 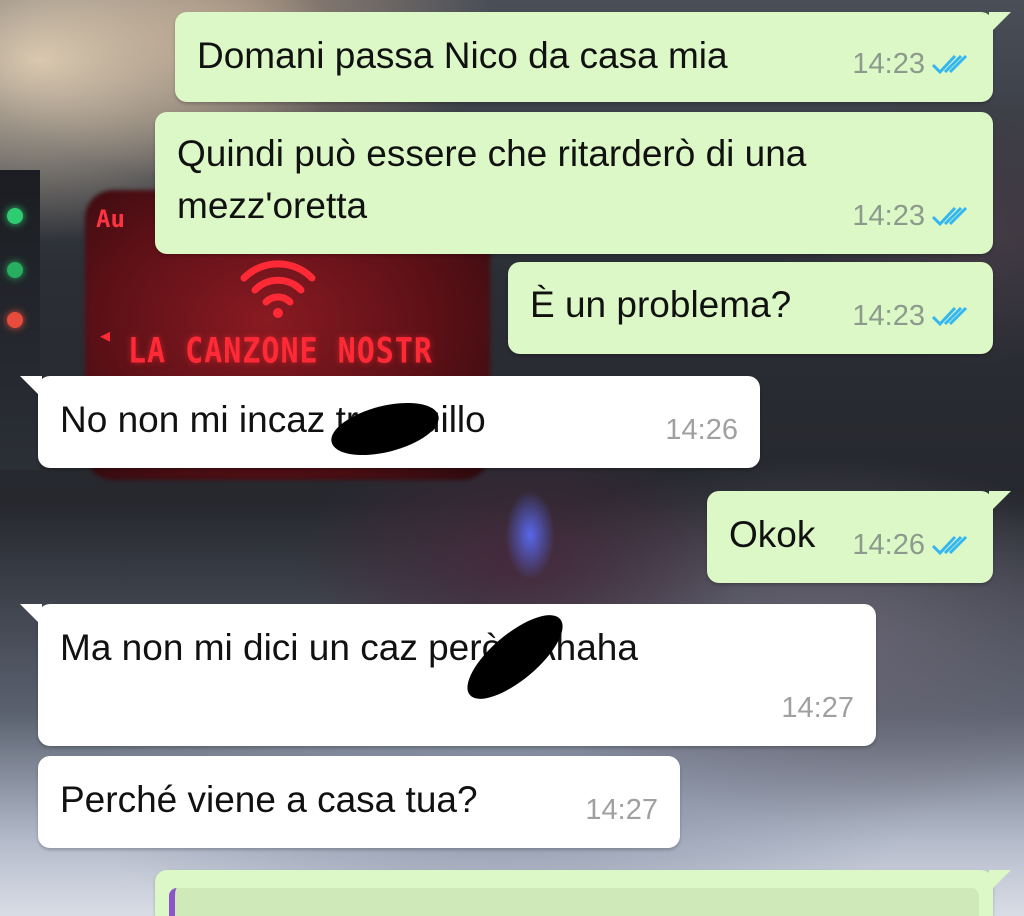 What do you see at coordinates (448, 673) in the screenshot?
I see `message-bubble-incoming: Ma non mi dici un caz però? Ahaha 14:27` at bounding box center [448, 673].